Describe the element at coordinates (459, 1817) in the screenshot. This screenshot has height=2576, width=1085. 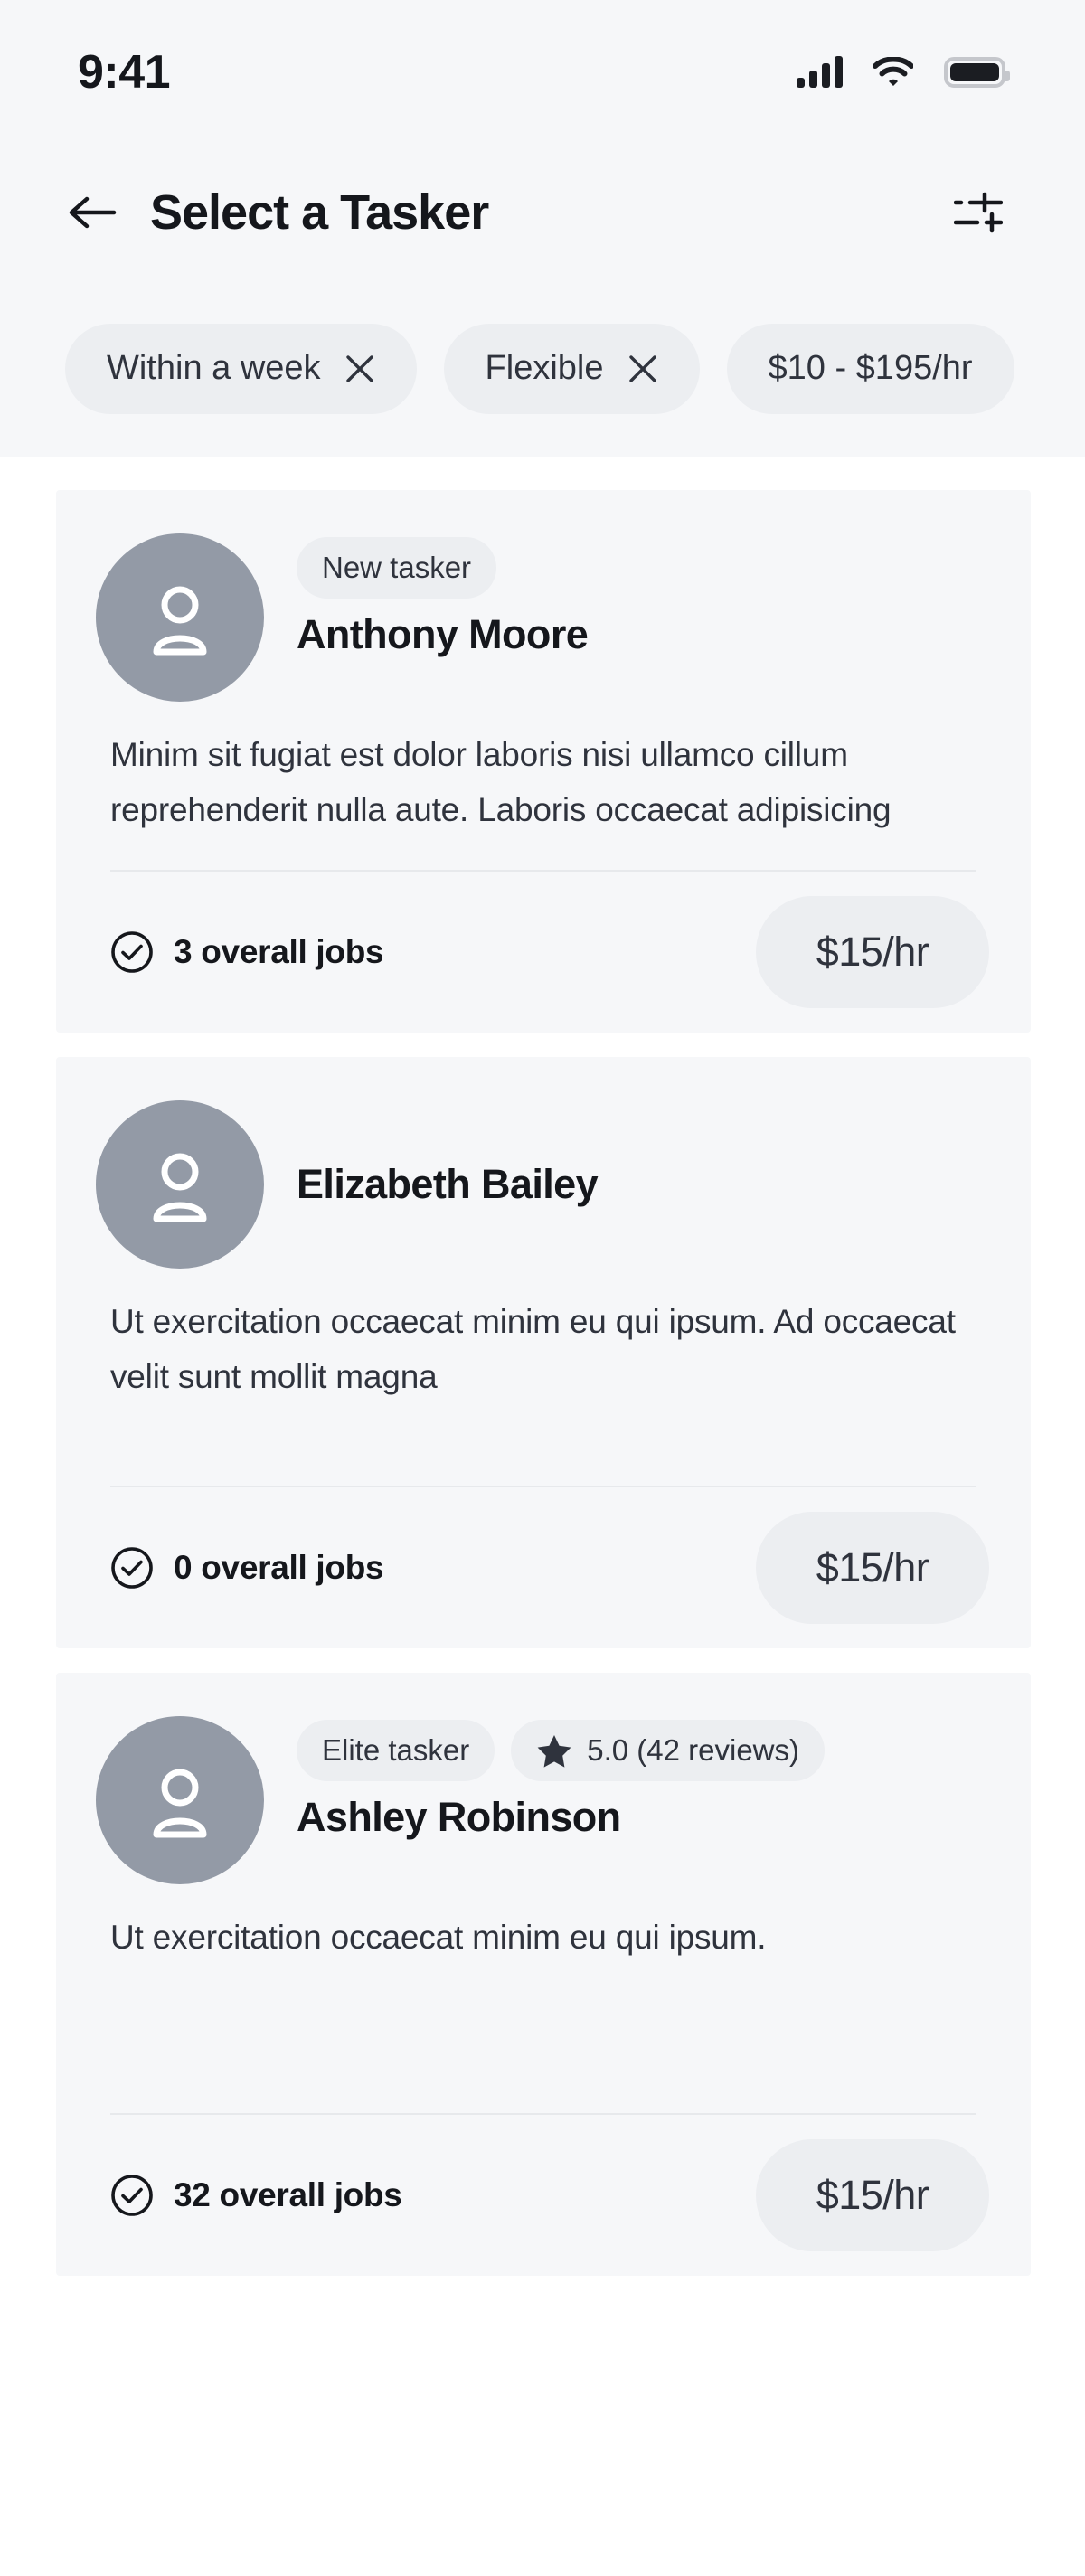
I see `tasker-name: Ashley Robinson` at that location.